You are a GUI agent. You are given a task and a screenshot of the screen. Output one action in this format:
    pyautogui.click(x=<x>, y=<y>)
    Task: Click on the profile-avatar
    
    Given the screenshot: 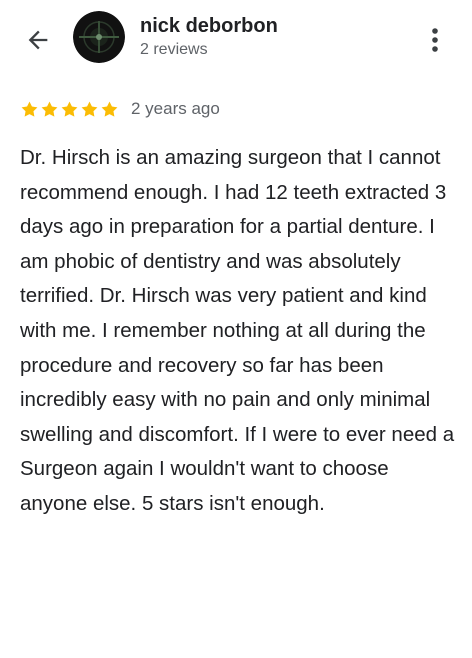 What is the action you would take?
    pyautogui.click(x=99, y=37)
    